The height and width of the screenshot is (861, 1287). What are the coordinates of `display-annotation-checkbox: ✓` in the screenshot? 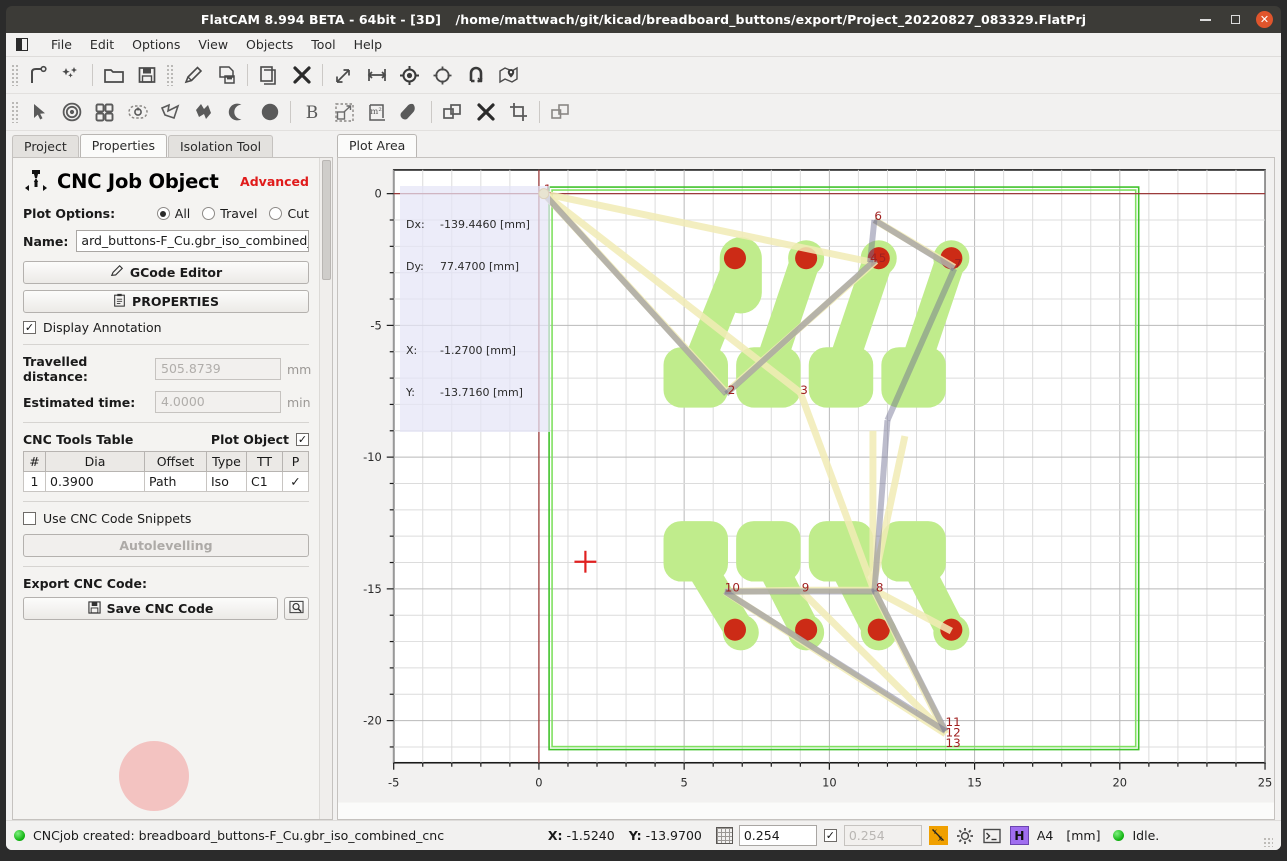 It's located at (29, 327).